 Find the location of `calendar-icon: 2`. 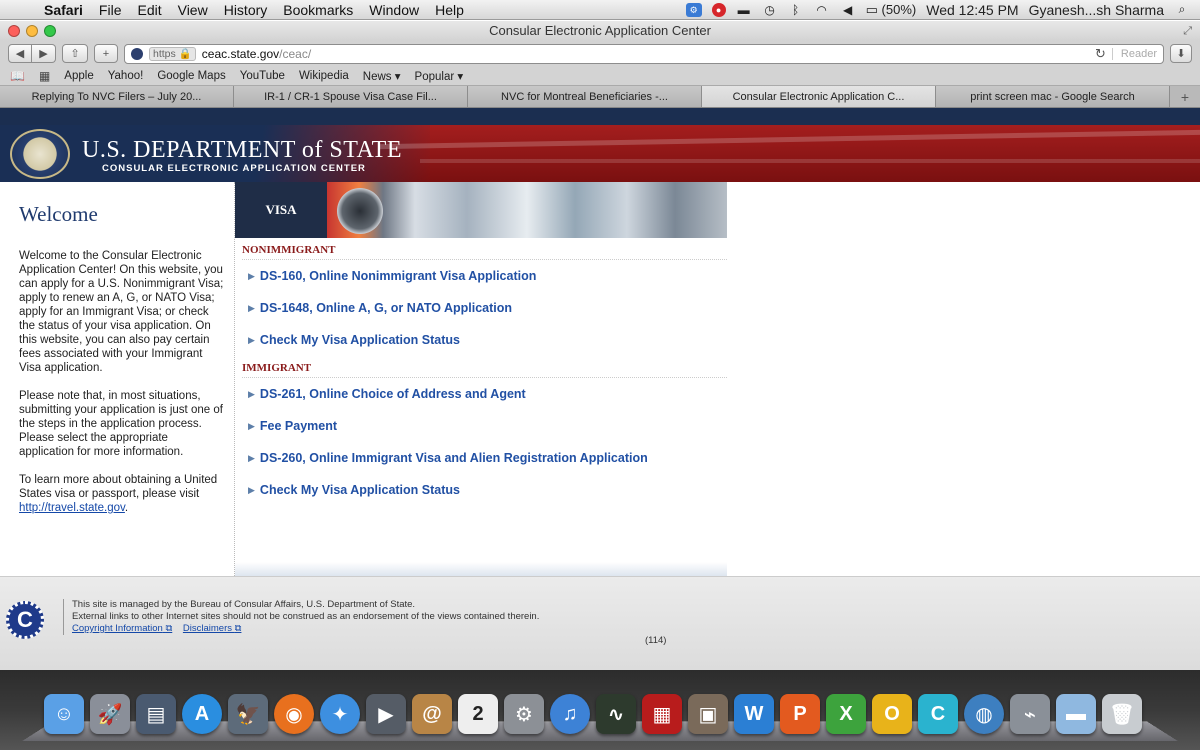

calendar-icon: 2 is located at coordinates (478, 714).